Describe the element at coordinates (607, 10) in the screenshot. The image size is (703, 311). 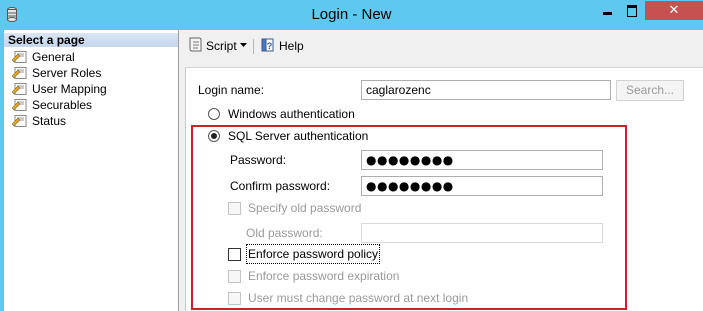
I see `minimize-button` at that location.